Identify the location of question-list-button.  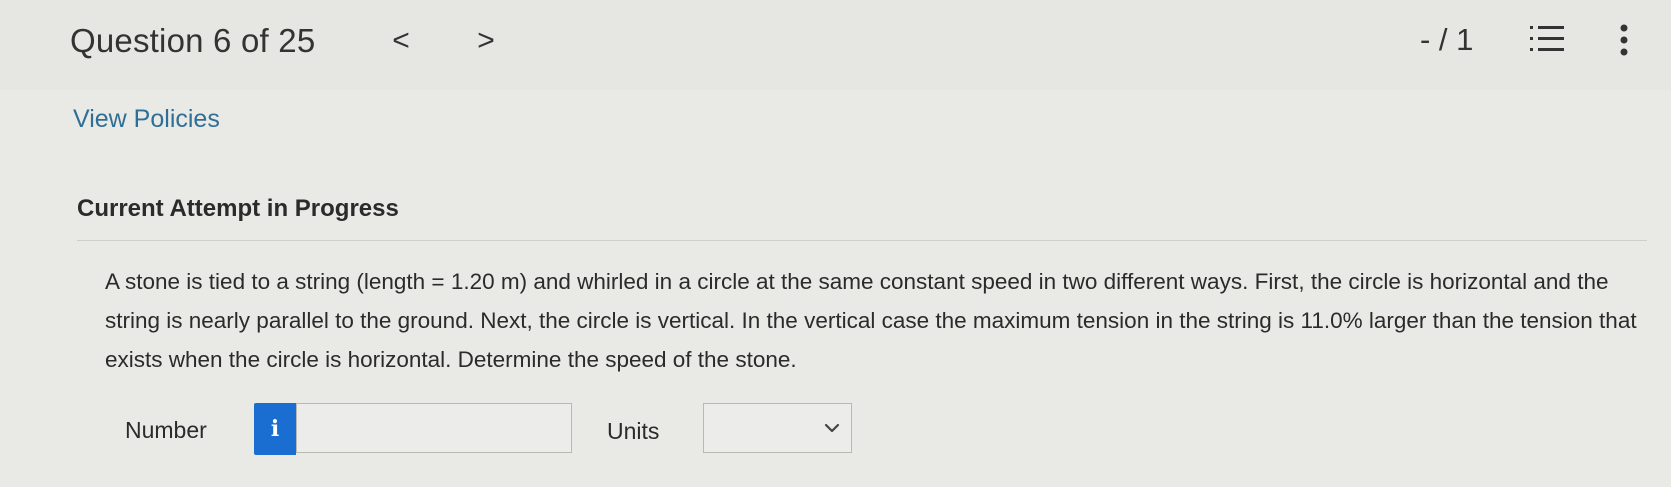
(1548, 40).